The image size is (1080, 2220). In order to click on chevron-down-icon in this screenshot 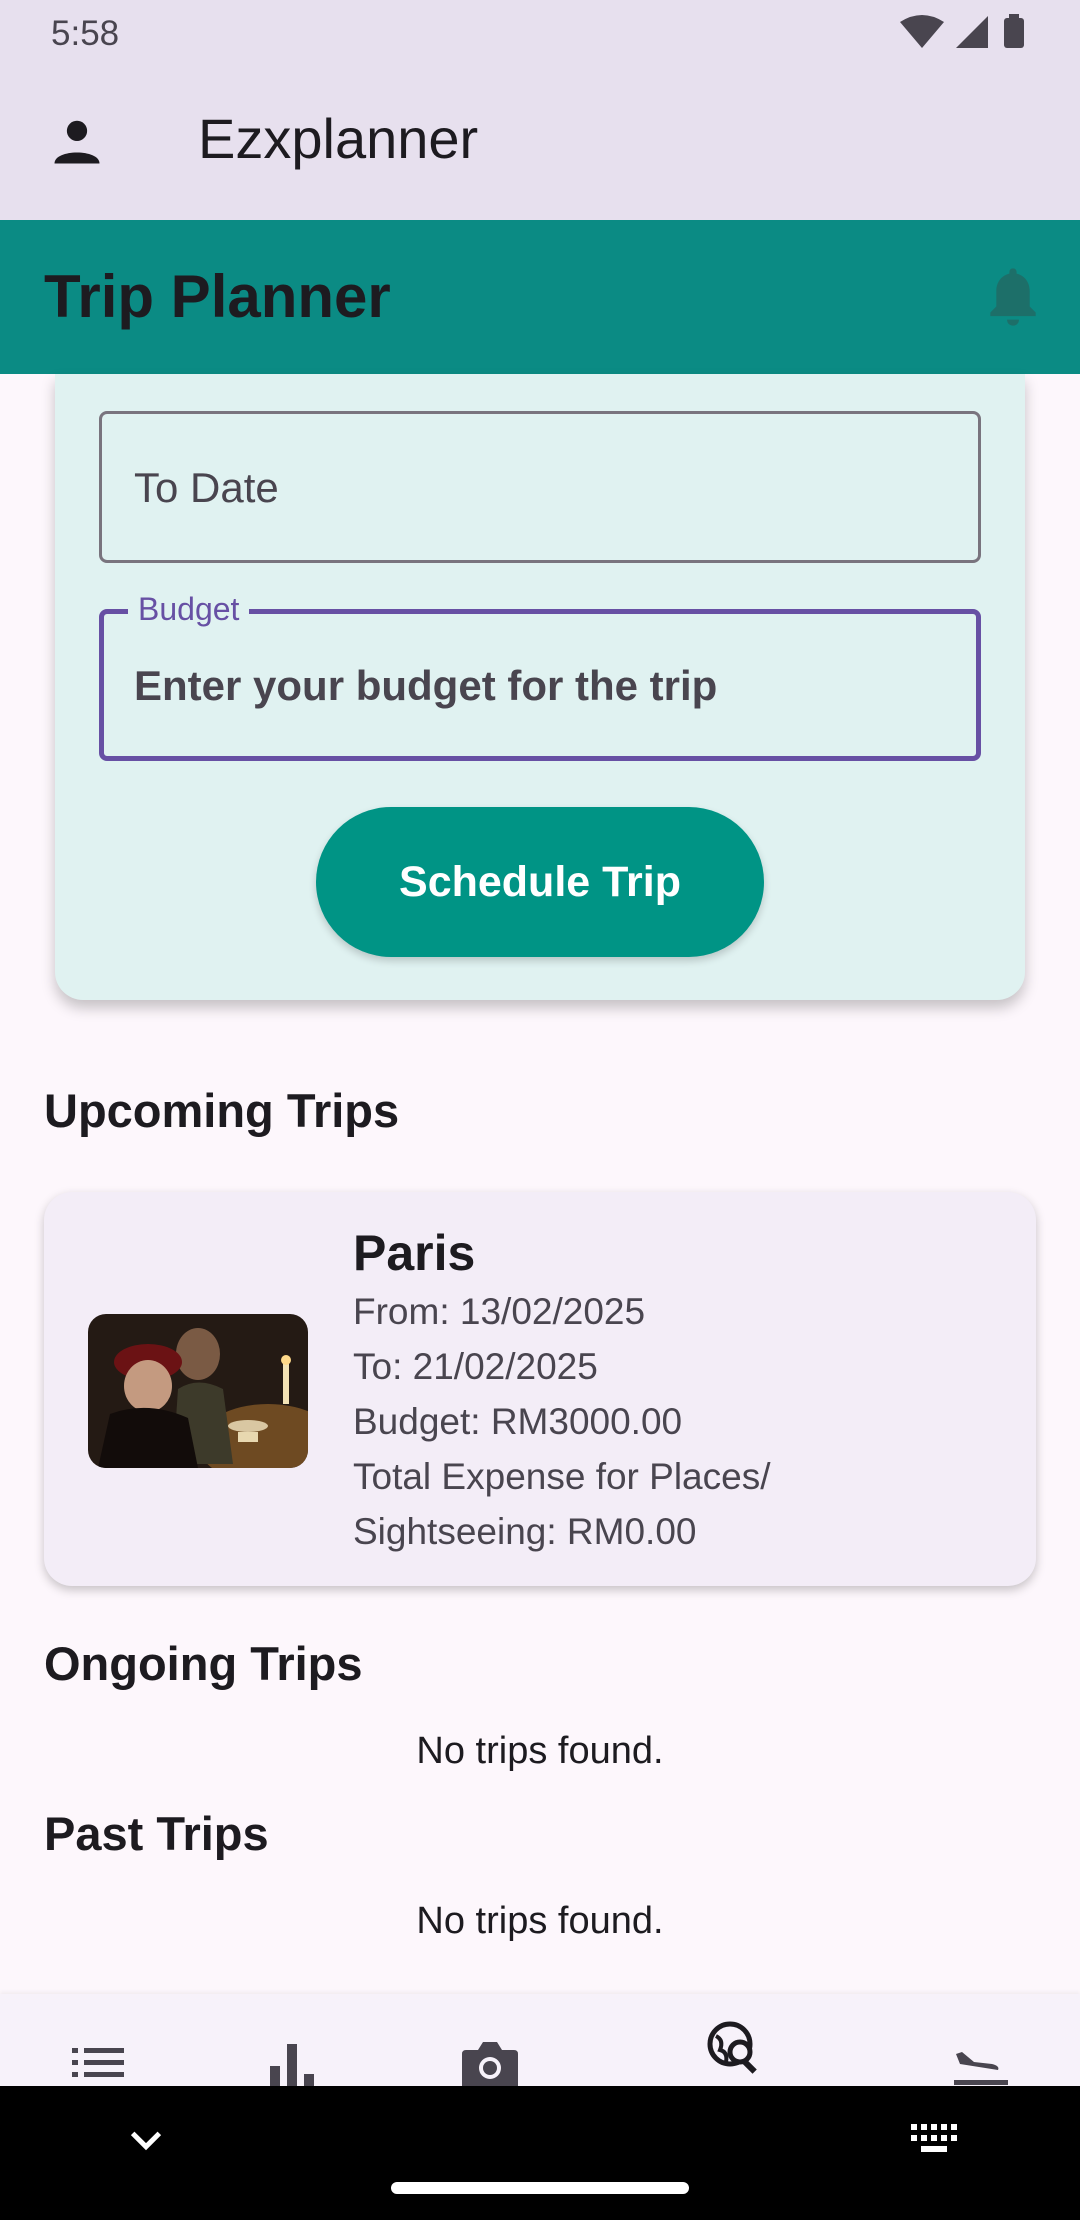, I will do `click(146, 2140)`.